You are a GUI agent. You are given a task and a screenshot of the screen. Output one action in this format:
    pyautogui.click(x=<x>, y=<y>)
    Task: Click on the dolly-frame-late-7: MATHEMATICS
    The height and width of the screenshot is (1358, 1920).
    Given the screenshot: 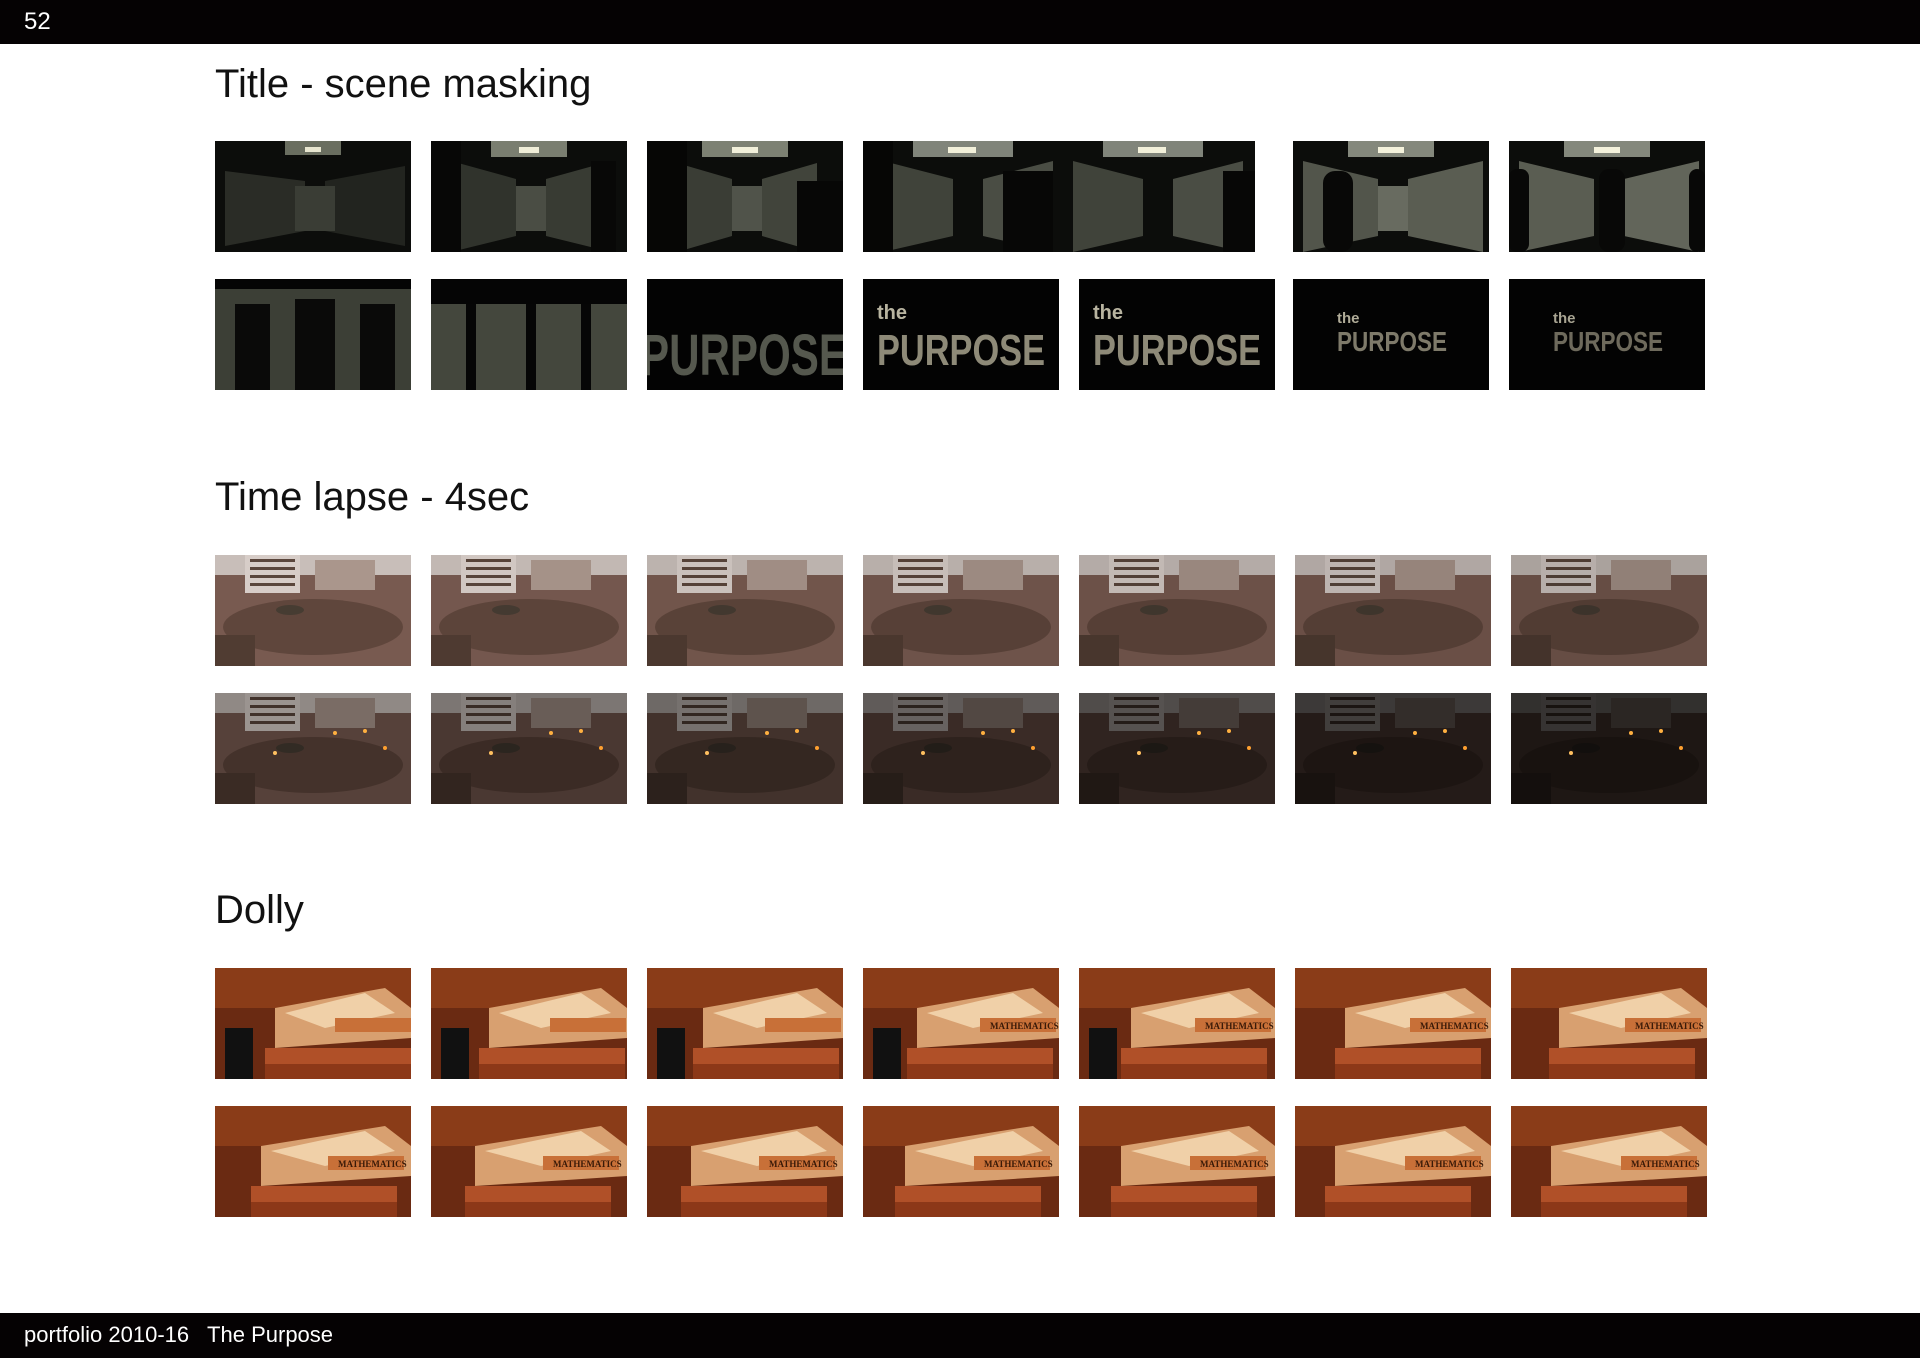 What is the action you would take?
    pyautogui.click(x=1609, y=1161)
    